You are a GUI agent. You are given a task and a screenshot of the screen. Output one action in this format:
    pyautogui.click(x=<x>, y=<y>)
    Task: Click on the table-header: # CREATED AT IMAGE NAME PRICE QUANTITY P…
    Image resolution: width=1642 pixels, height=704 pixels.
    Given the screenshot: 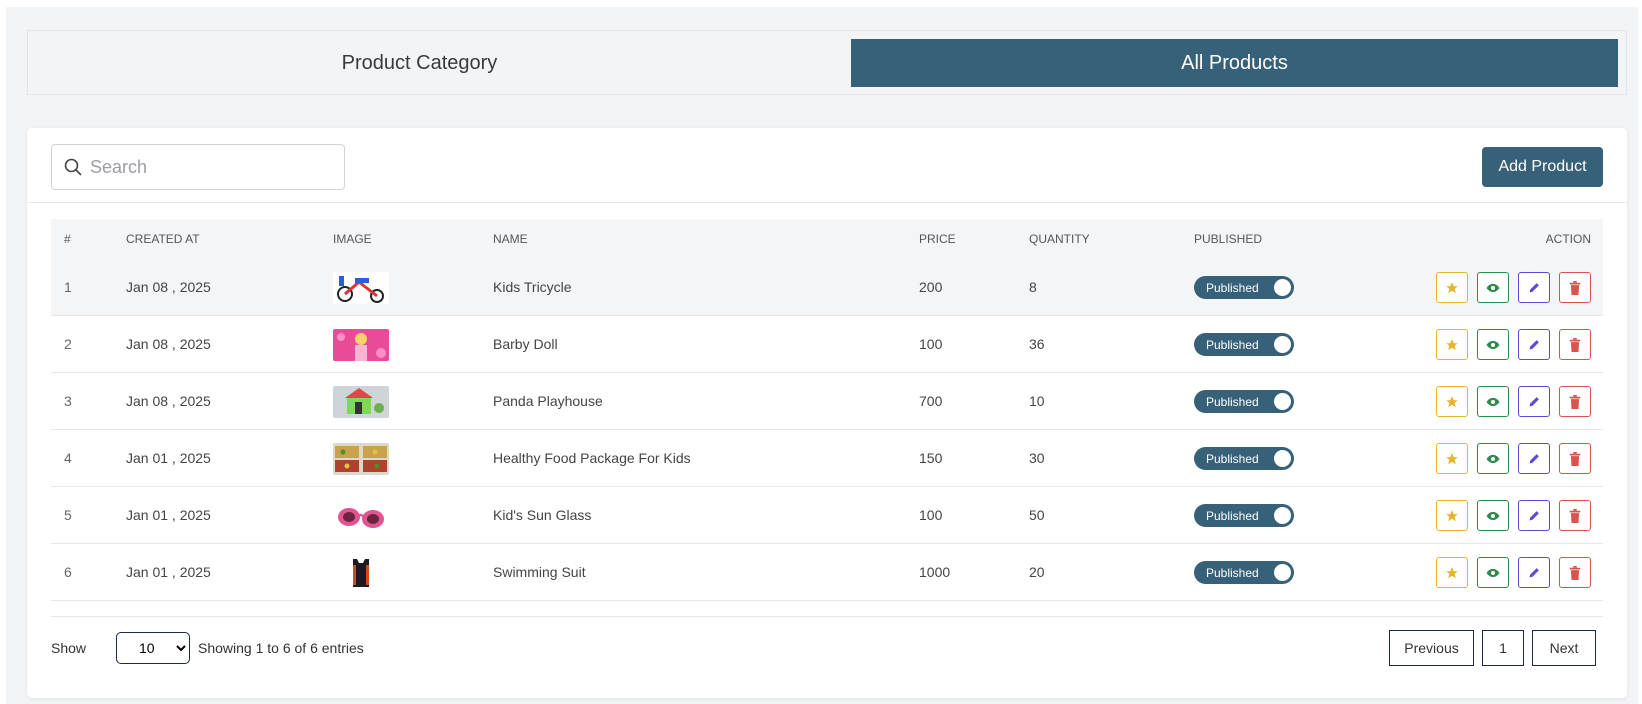 What is the action you would take?
    pyautogui.click(x=827, y=239)
    